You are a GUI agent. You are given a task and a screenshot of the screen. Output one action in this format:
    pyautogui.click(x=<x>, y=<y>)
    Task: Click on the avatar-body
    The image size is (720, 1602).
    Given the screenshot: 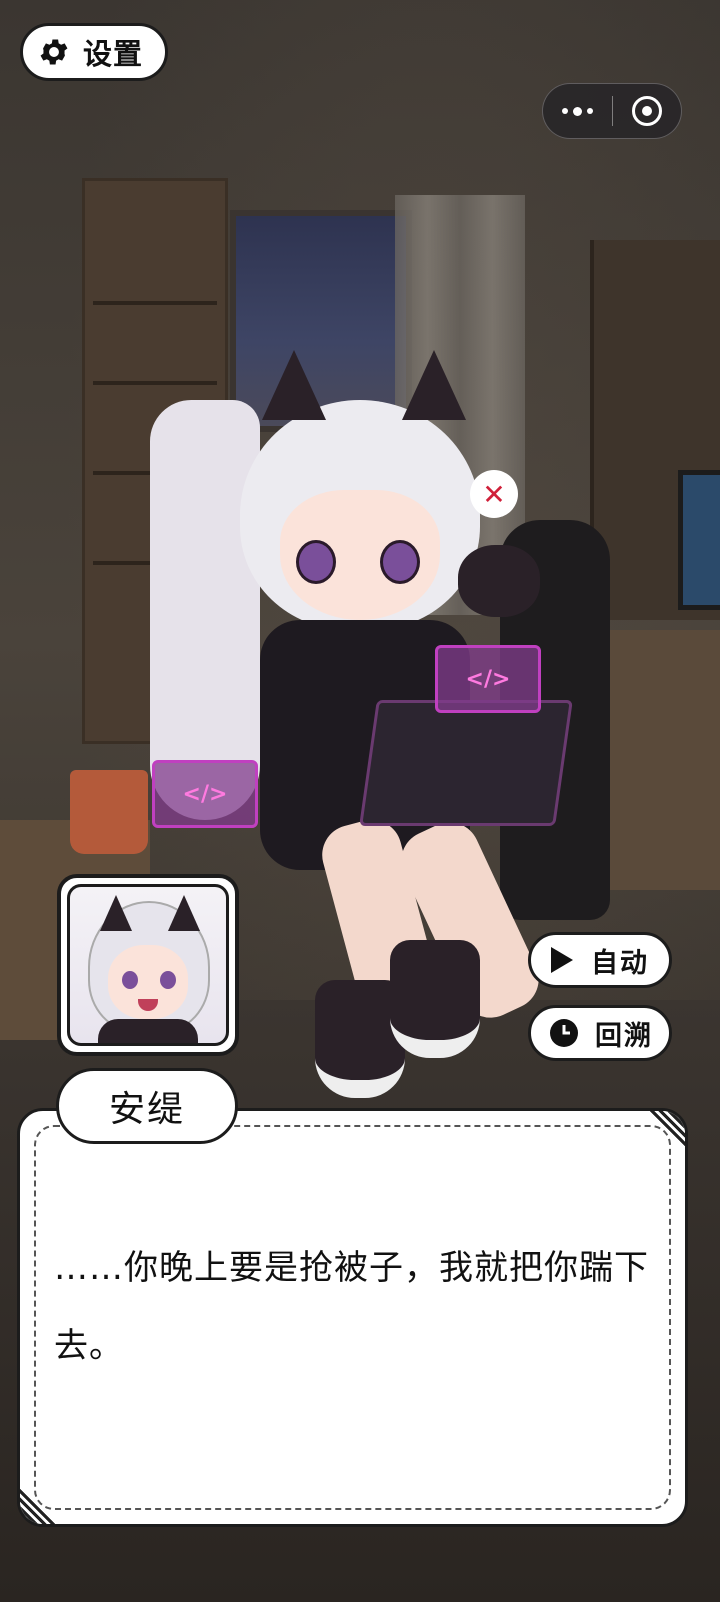 What is the action you would take?
    pyautogui.click(x=148, y=1031)
    